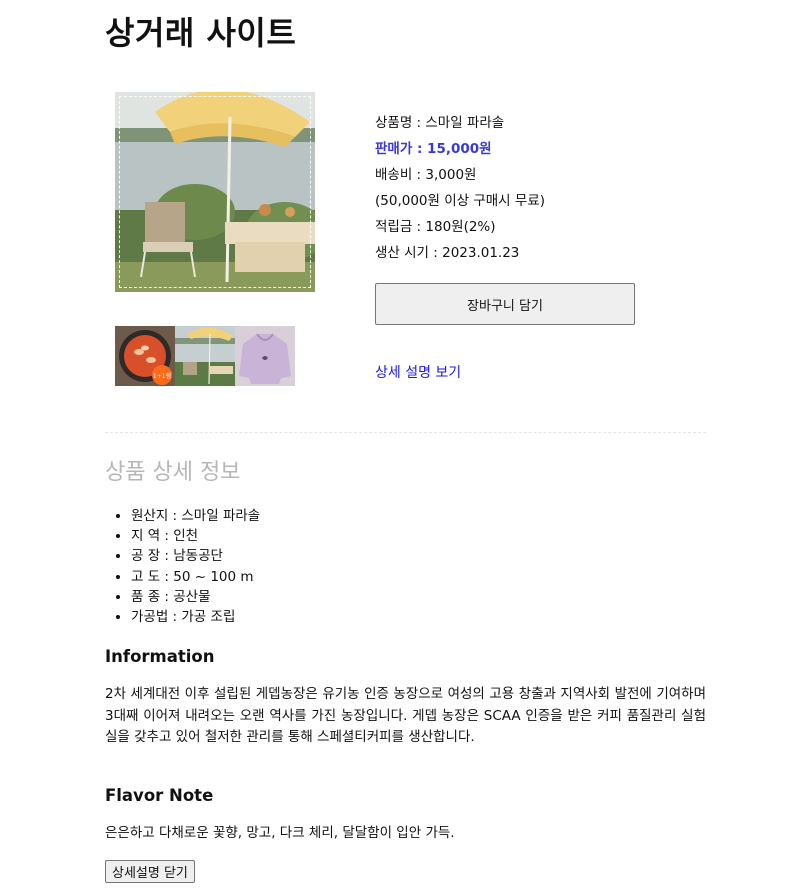 Image resolution: width=796 pixels, height=896 pixels. Describe the element at coordinates (433, 149) in the screenshot. I see `product-price: 판매가 : 15,000원` at that location.